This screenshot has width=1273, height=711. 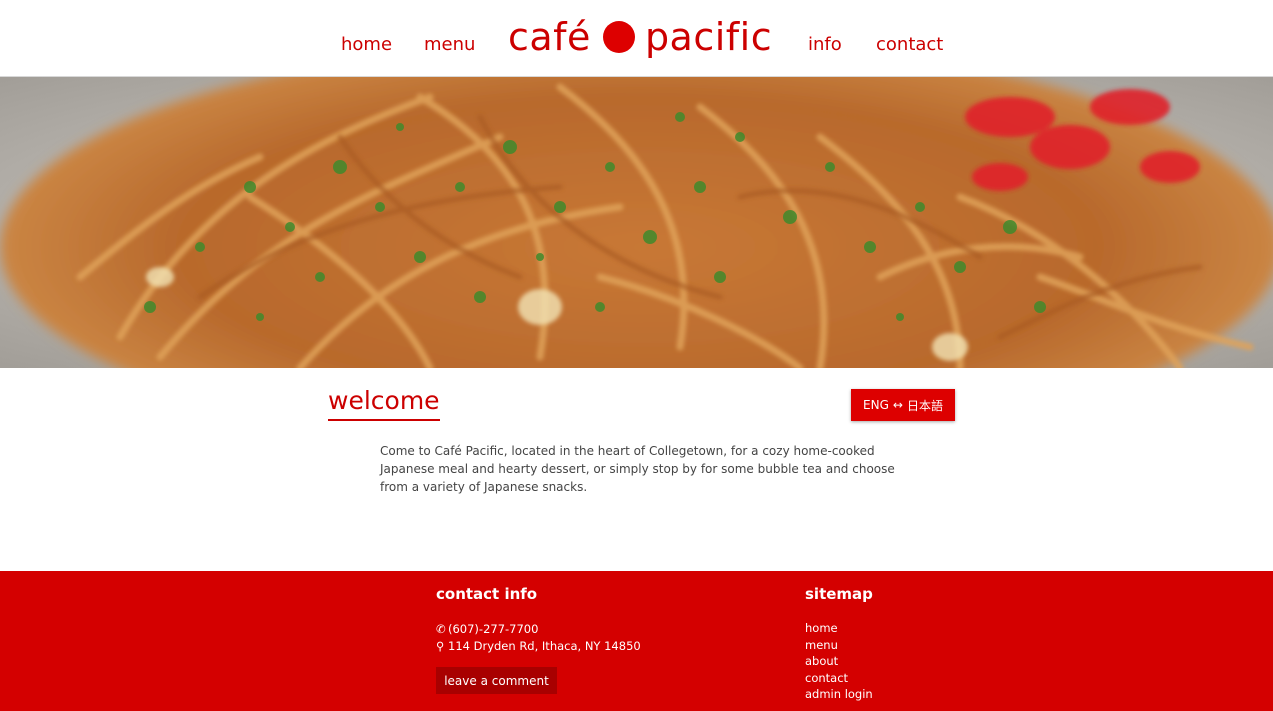 What do you see at coordinates (909, 44) in the screenshot?
I see `nav-contact-link: contact` at bounding box center [909, 44].